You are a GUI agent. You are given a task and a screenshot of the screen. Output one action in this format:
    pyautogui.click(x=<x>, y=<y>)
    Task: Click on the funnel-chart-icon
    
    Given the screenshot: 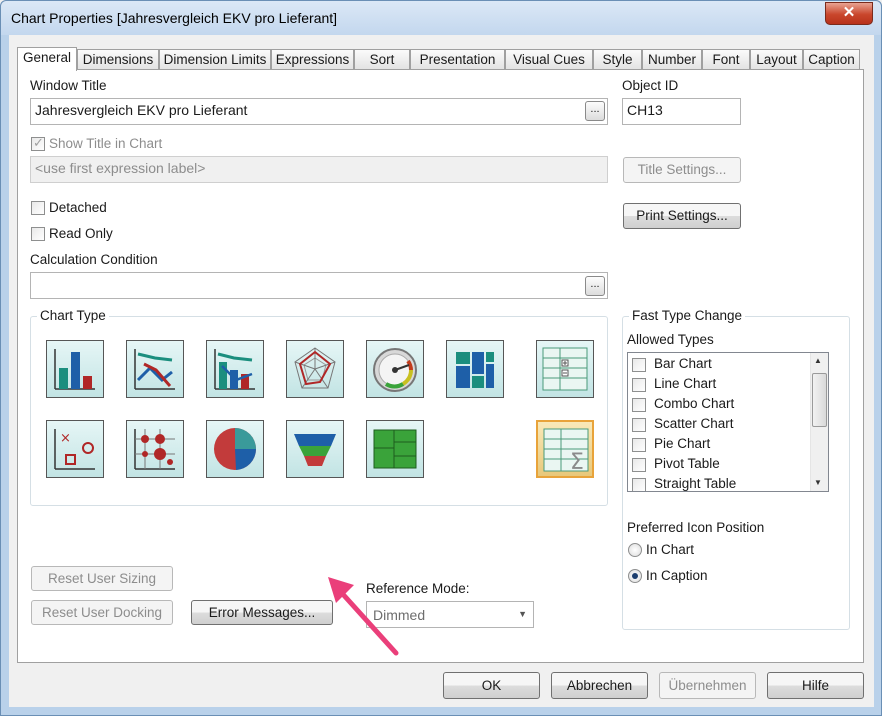 What is the action you would take?
    pyautogui.click(x=315, y=449)
    